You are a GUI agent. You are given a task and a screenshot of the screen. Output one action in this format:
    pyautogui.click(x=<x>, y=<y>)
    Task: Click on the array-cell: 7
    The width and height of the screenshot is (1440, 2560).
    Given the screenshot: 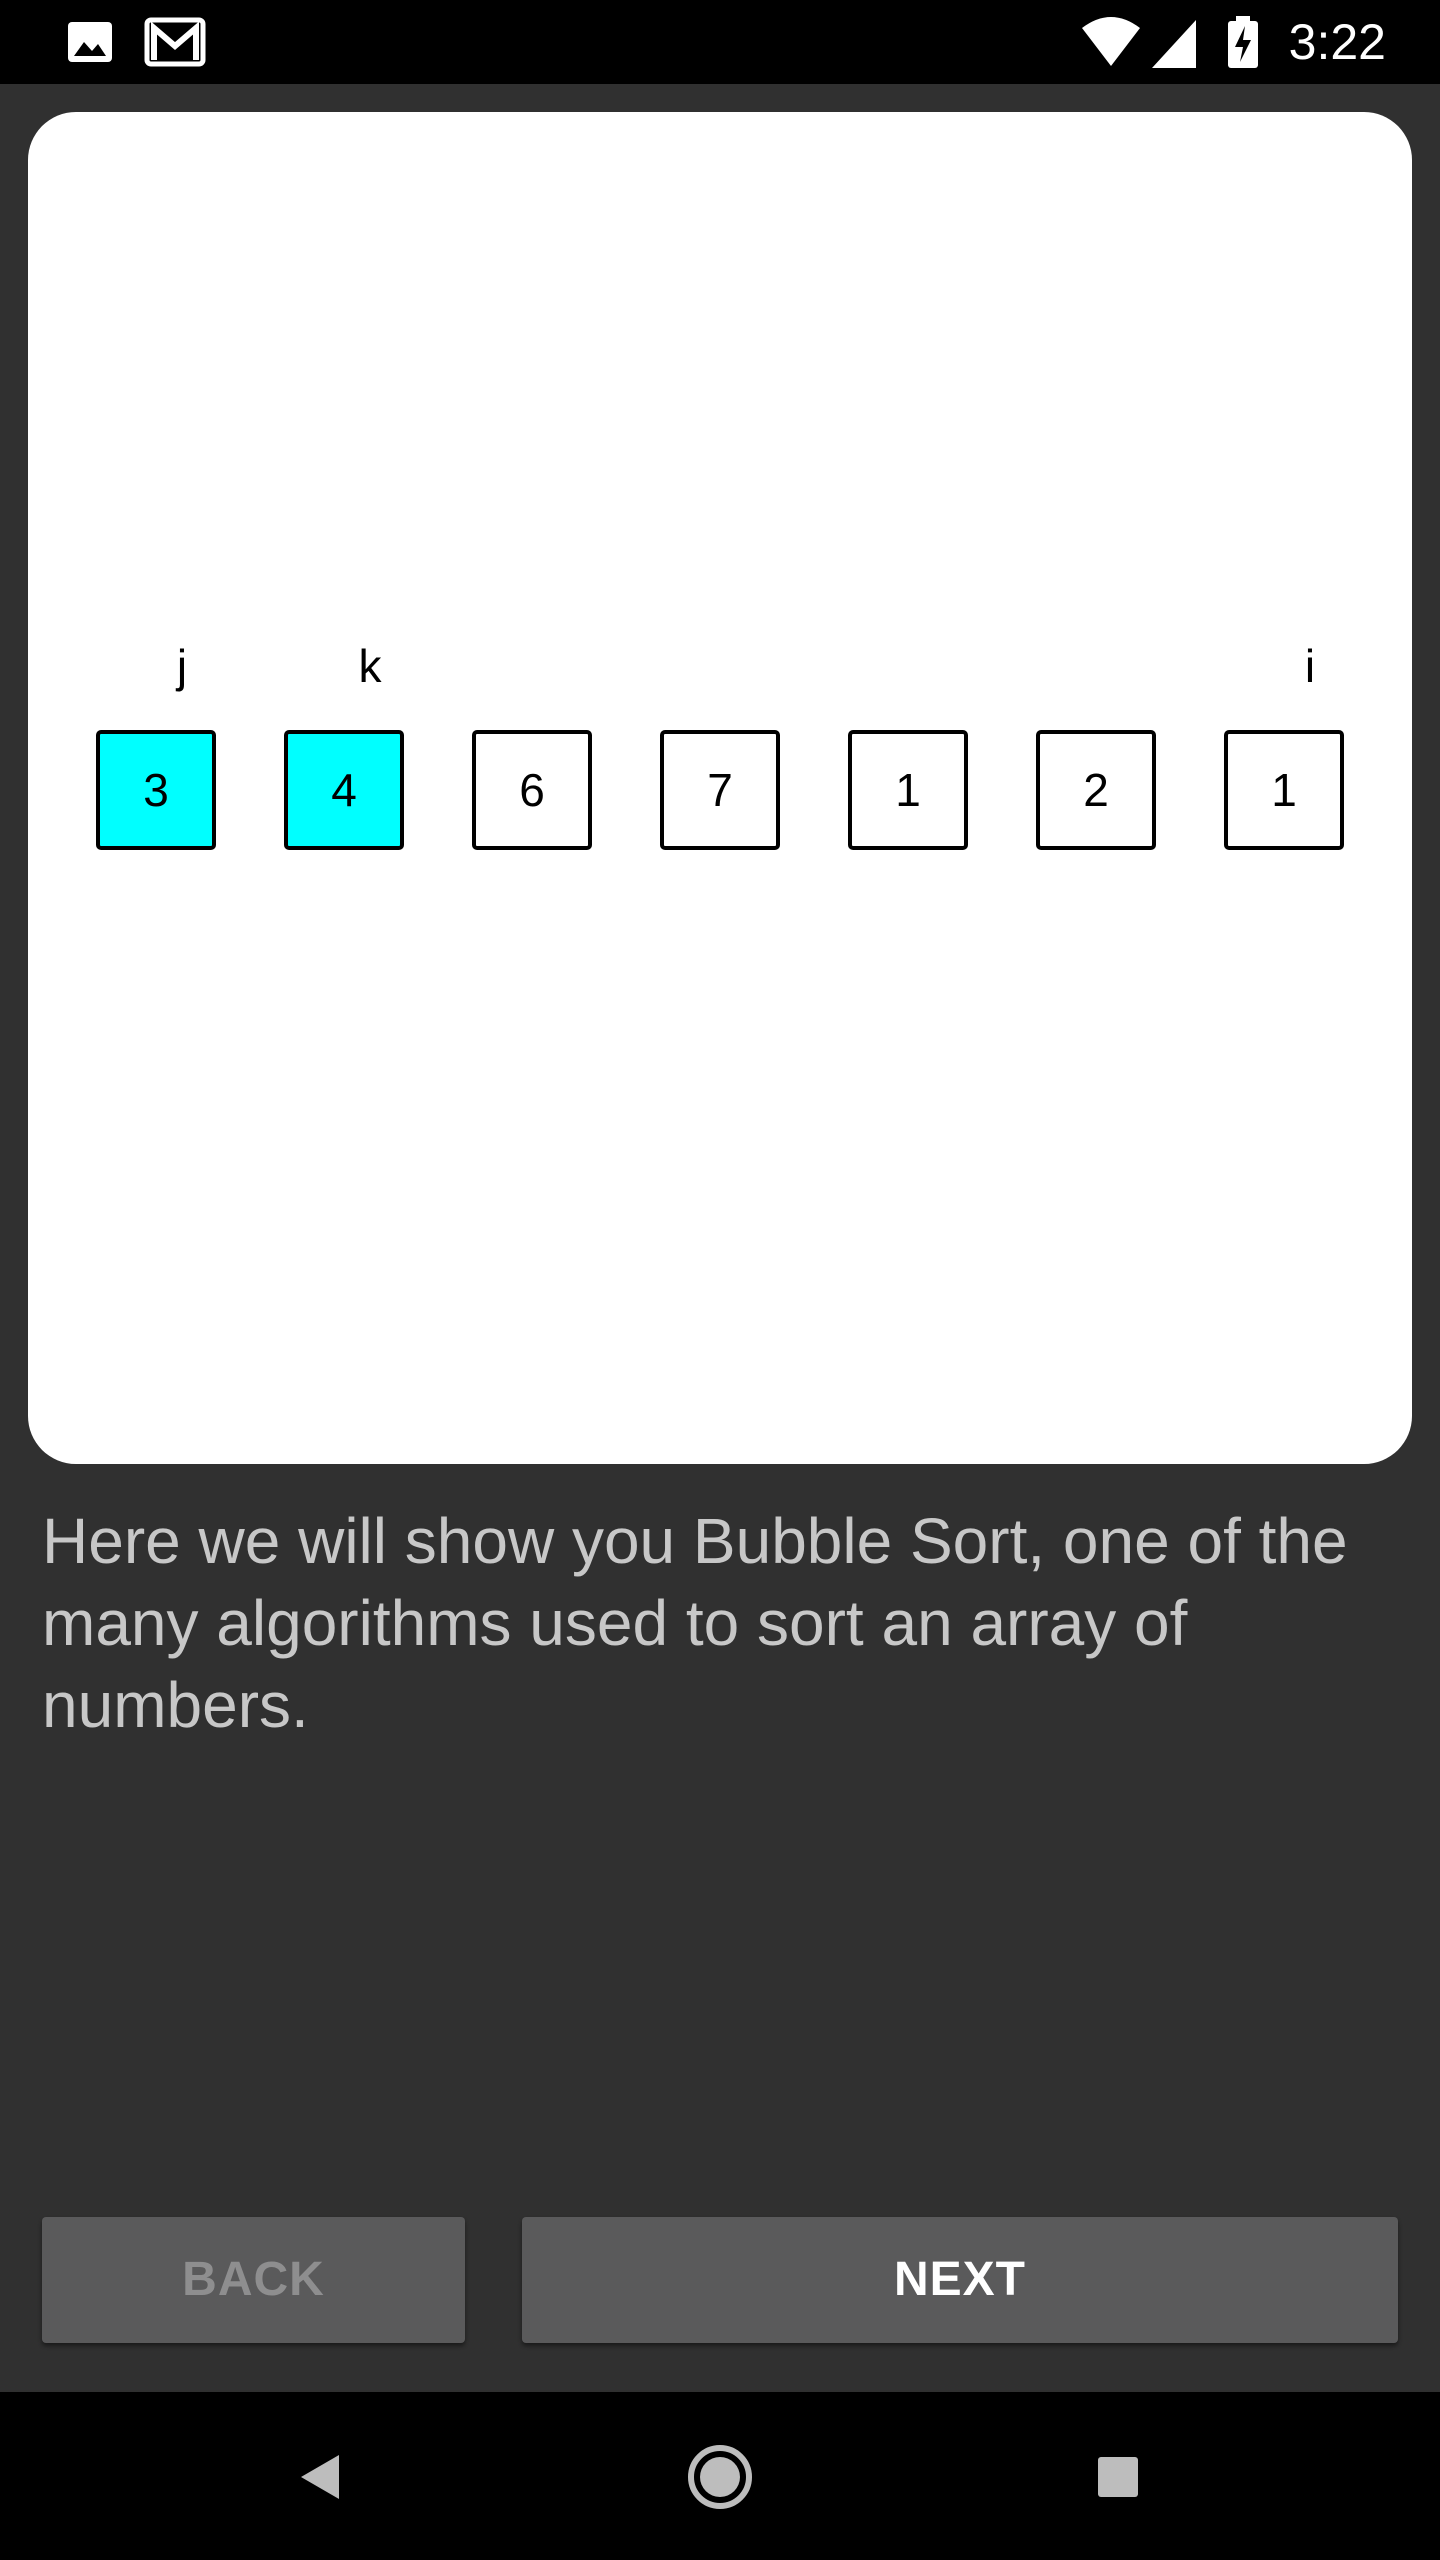 What is the action you would take?
    pyautogui.click(x=720, y=790)
    